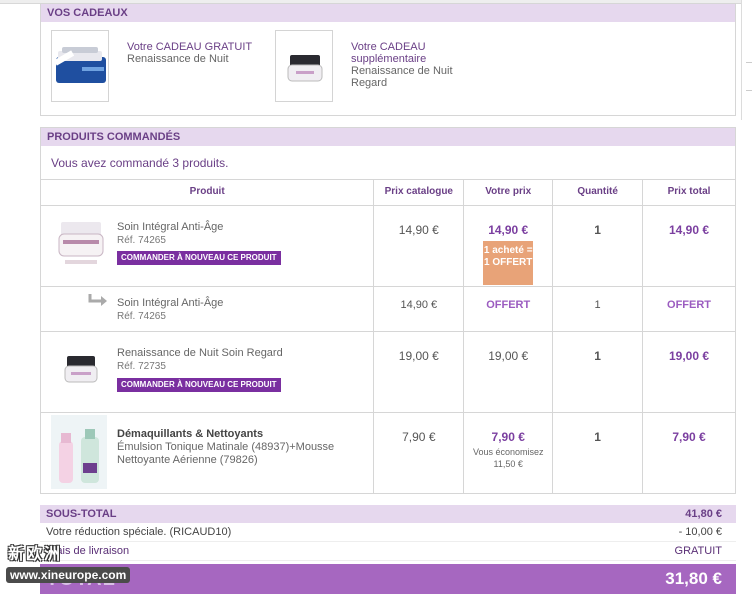  I want to click on products-panel-header: PRODUITS COMMANDÉS, so click(388, 137).